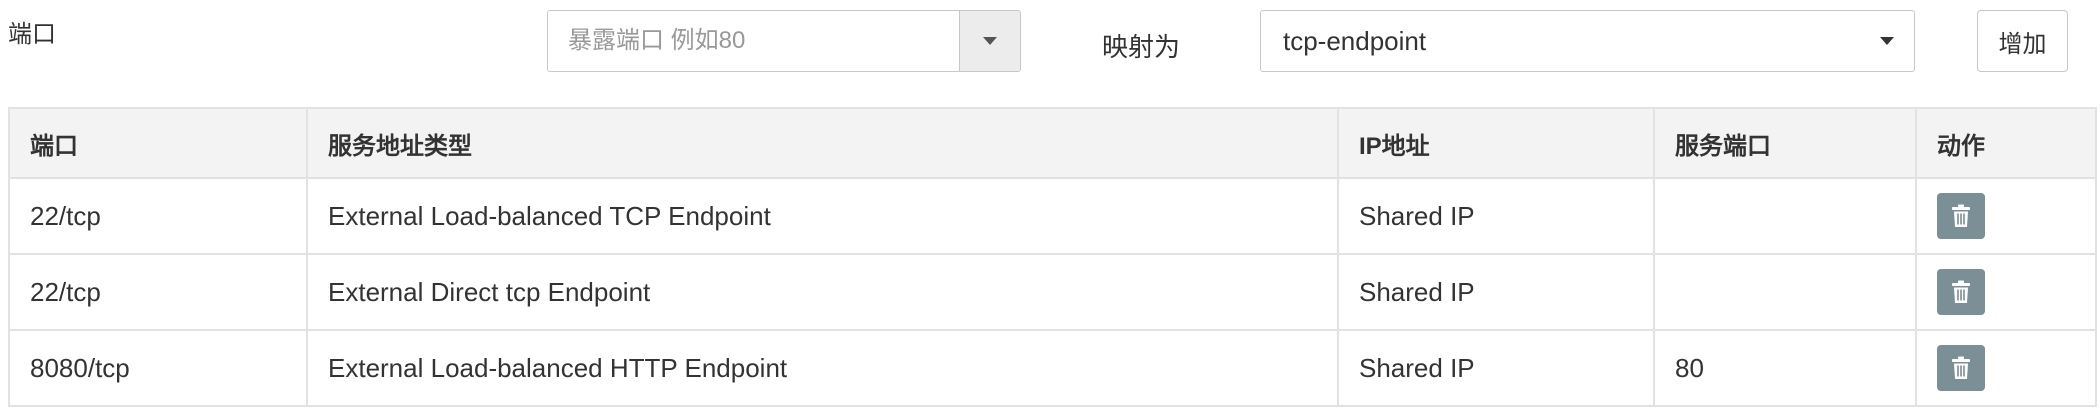 The height and width of the screenshot is (420, 2100). I want to click on port-label: 端口, so click(32, 34).